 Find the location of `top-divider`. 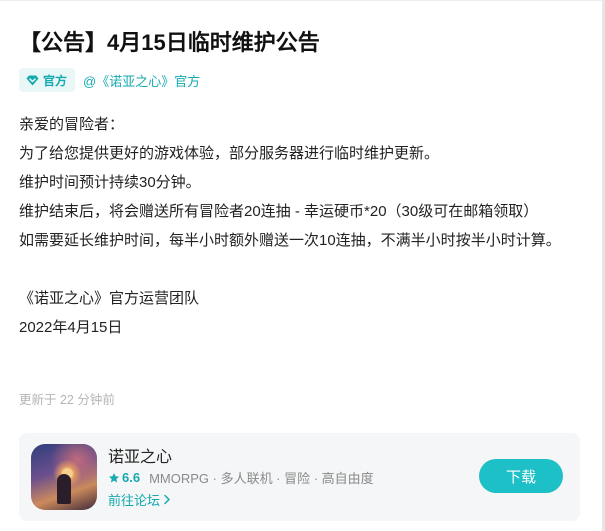

top-divider is located at coordinates (302, 0).